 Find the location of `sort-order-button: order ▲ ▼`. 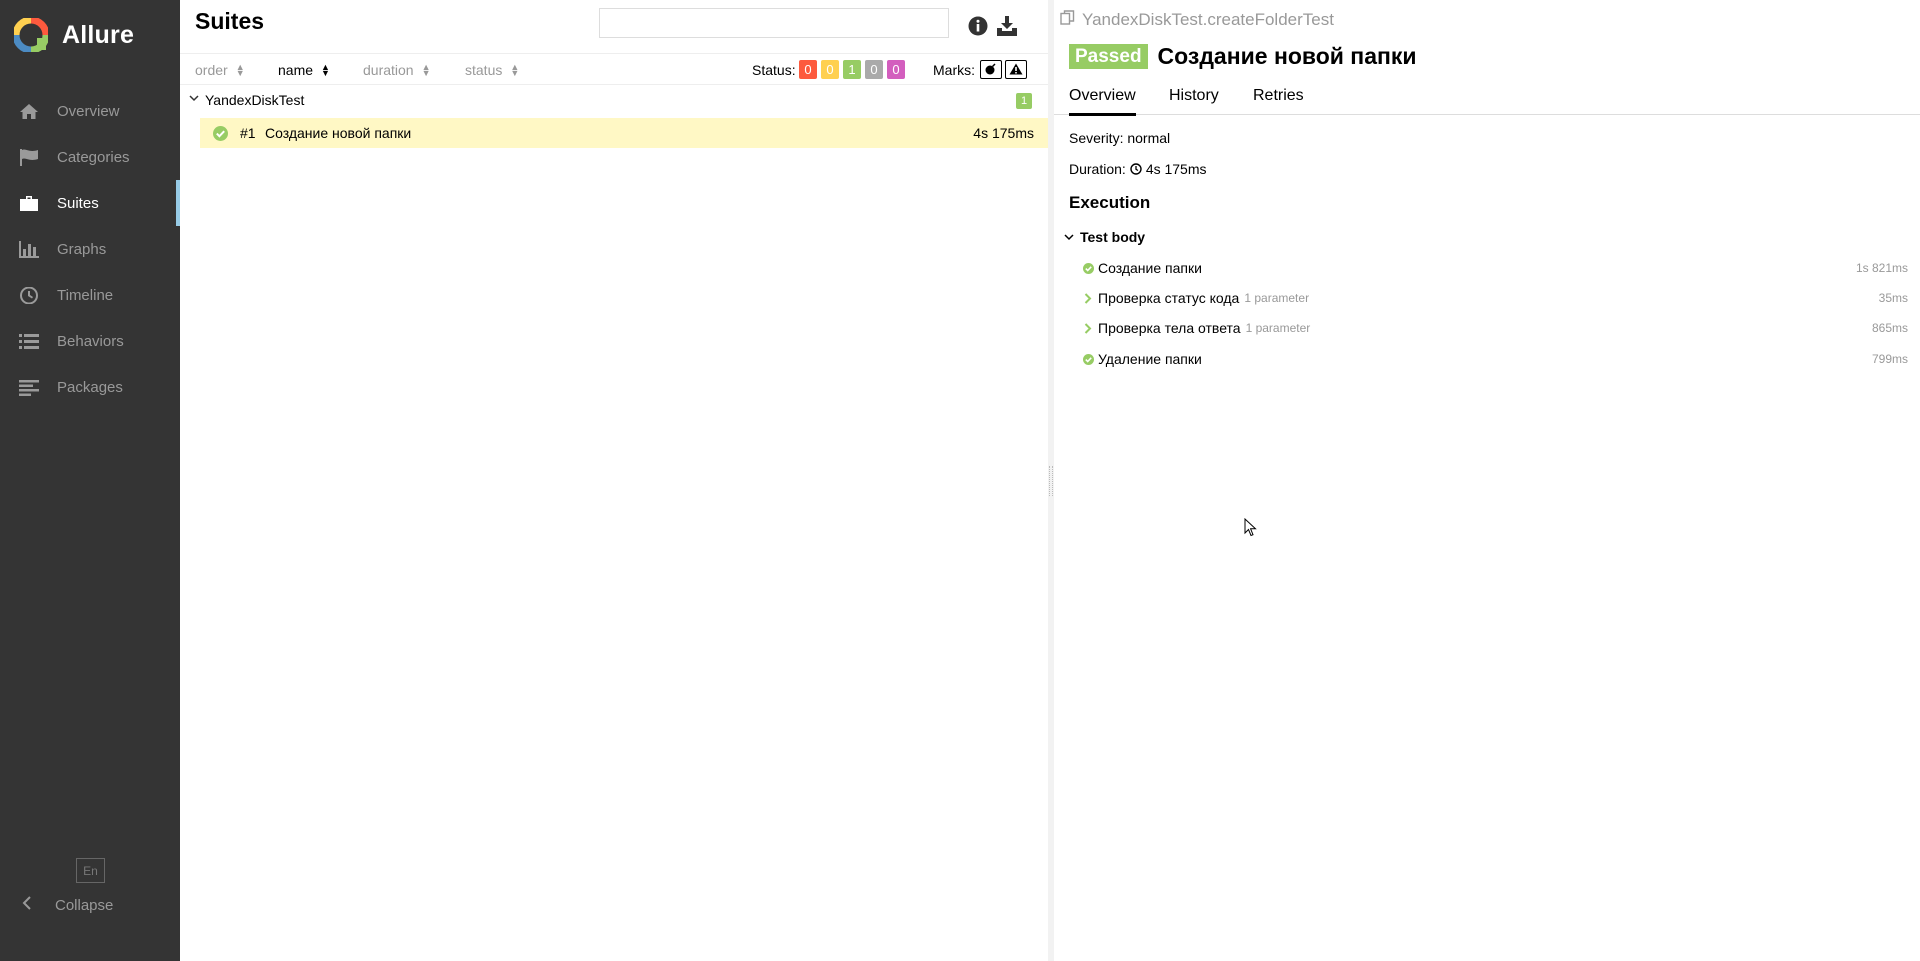

sort-order-button: order ▲ ▼ is located at coordinates (220, 70).